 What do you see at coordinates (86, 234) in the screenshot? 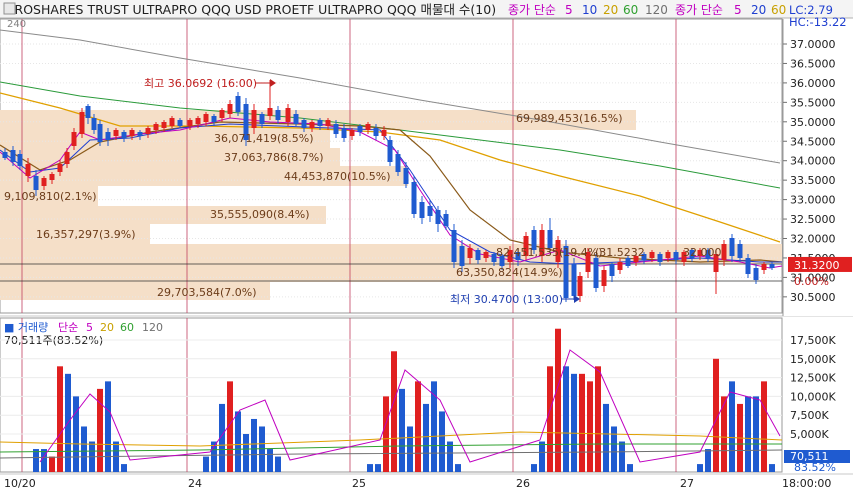
I see `volume-profile-label: 16,357,297(3.9%)` at bounding box center [86, 234].